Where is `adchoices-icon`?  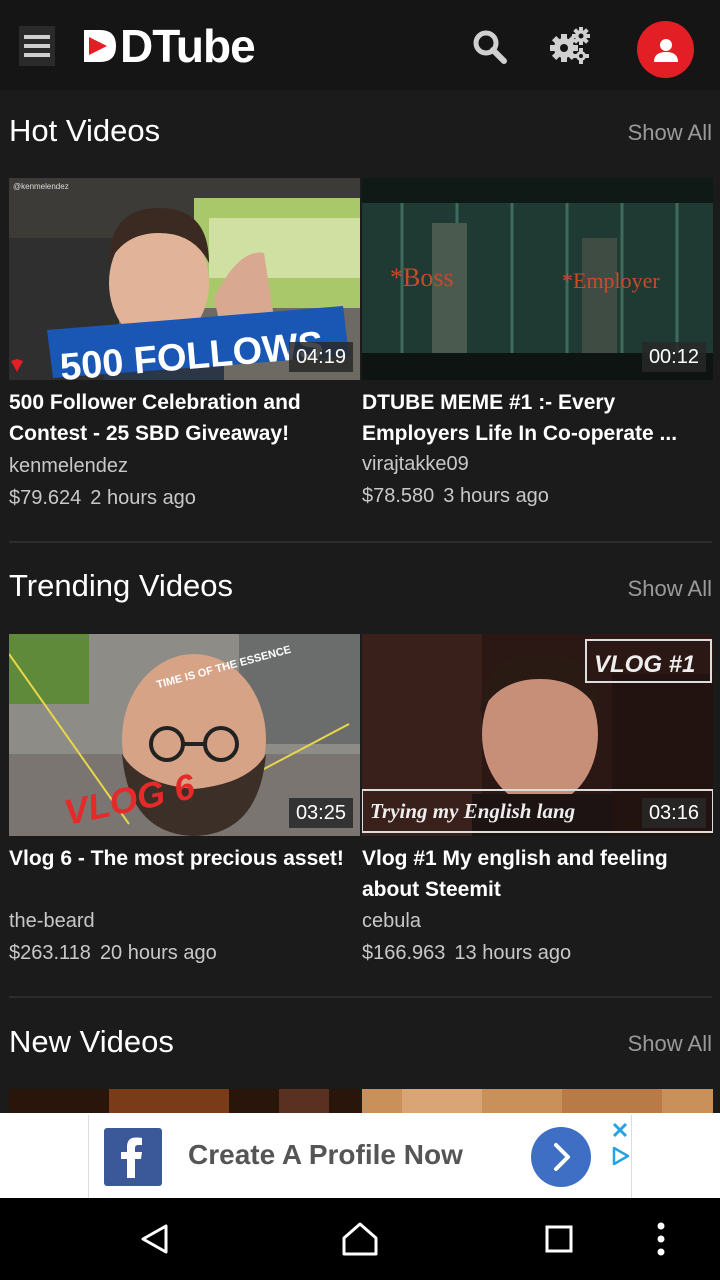
adchoices-icon is located at coordinates (621, 1156).